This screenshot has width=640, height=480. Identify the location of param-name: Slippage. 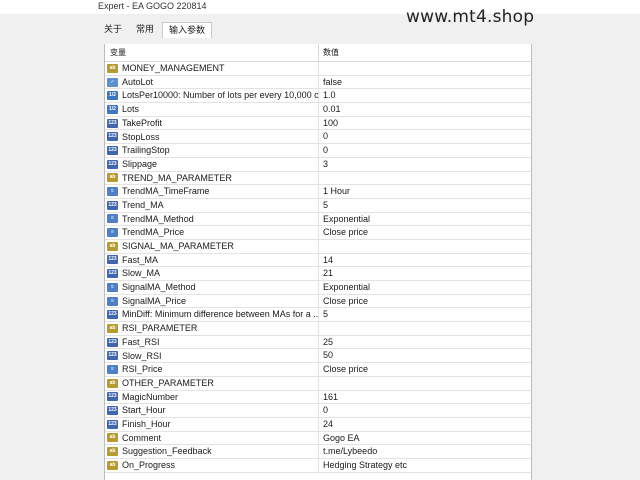
(140, 163).